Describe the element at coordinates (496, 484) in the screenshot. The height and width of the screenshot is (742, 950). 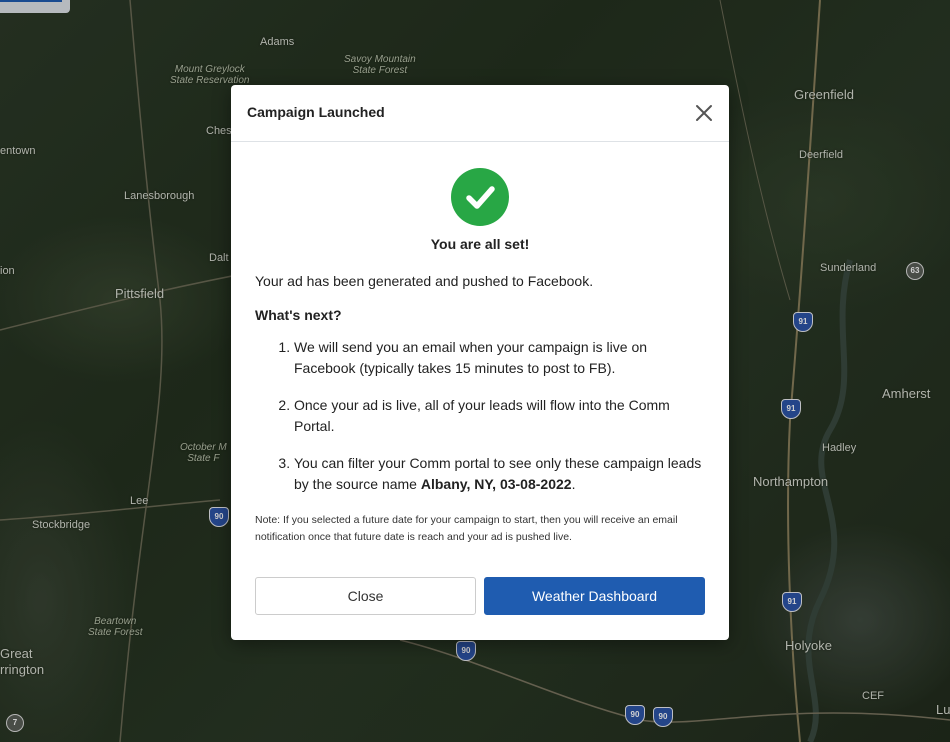
I see `source-name: Albany, NY, 03-08-2022` at that location.